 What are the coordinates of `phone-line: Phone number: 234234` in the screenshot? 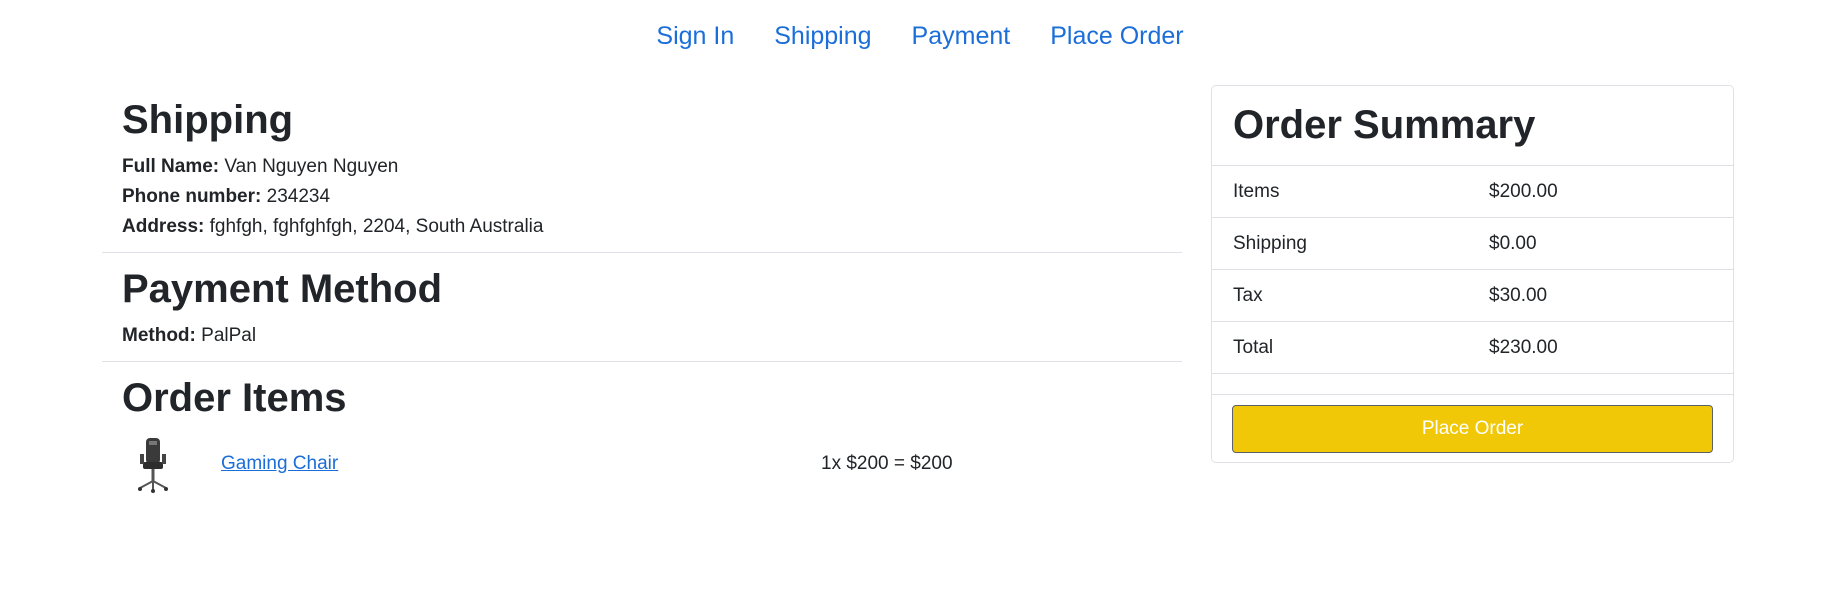 It's located at (642, 197).